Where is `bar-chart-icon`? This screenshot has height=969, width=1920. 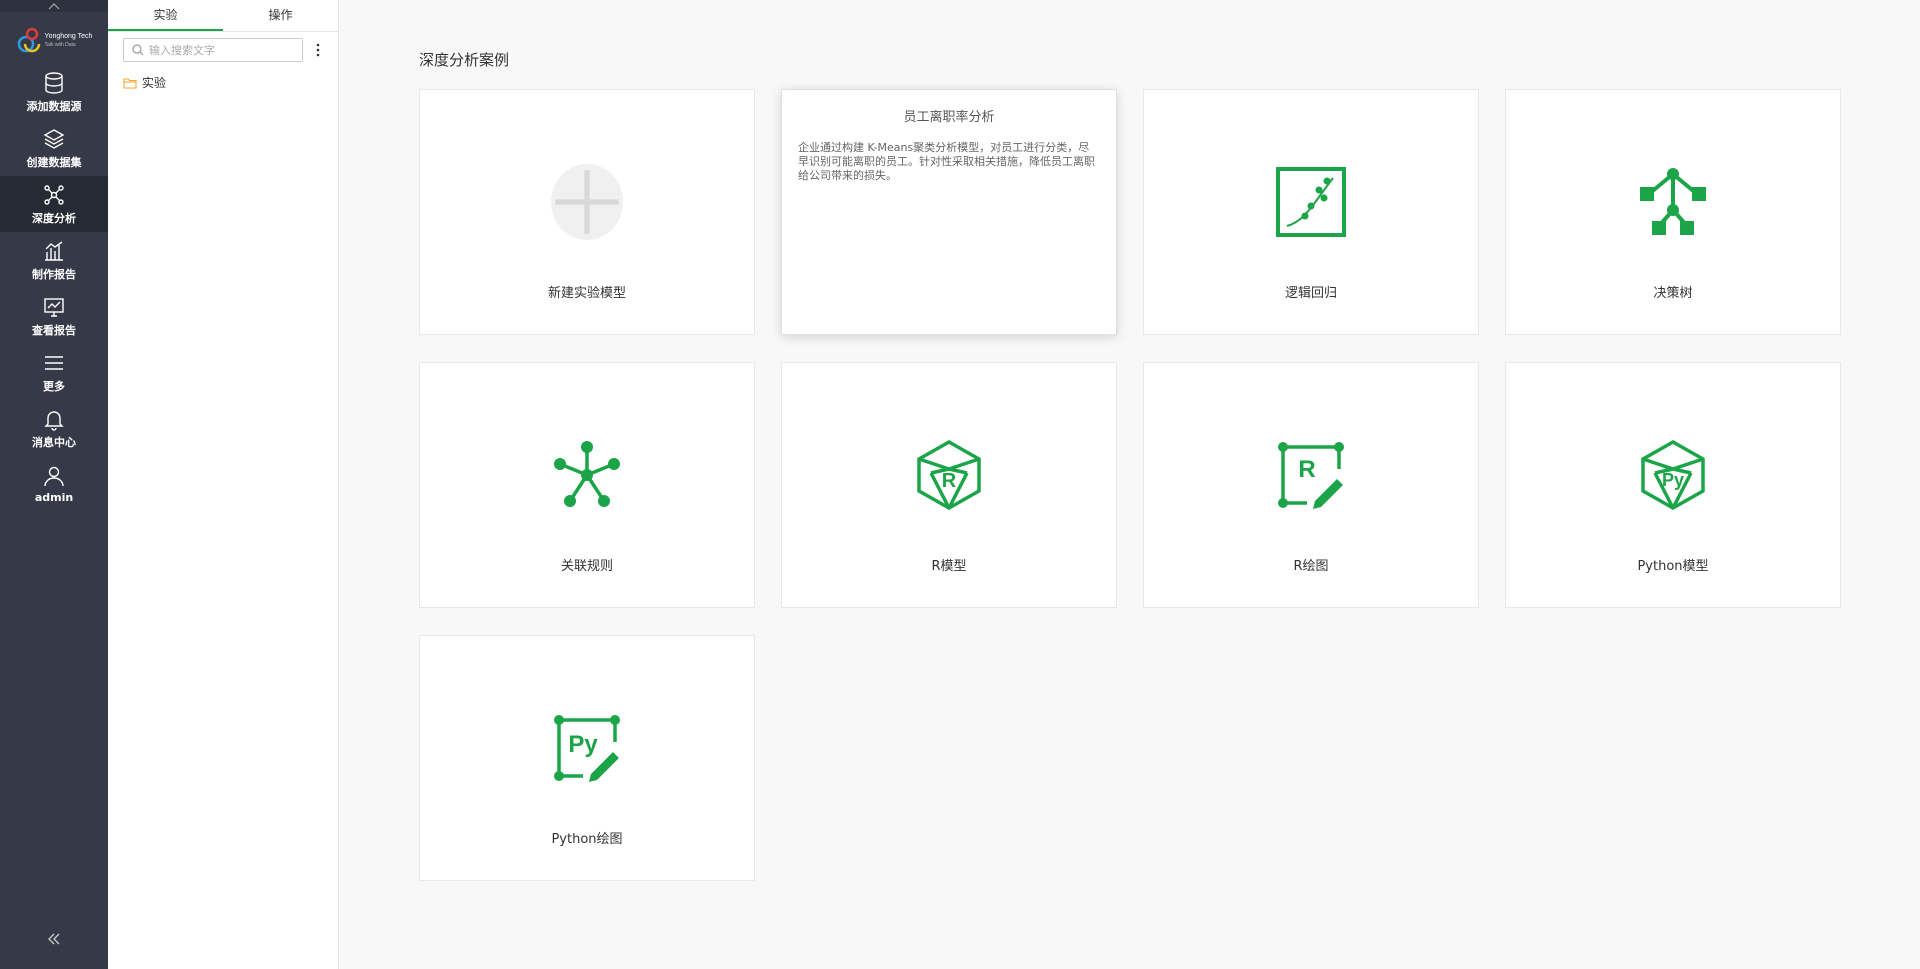
bar-chart-icon is located at coordinates (54, 250).